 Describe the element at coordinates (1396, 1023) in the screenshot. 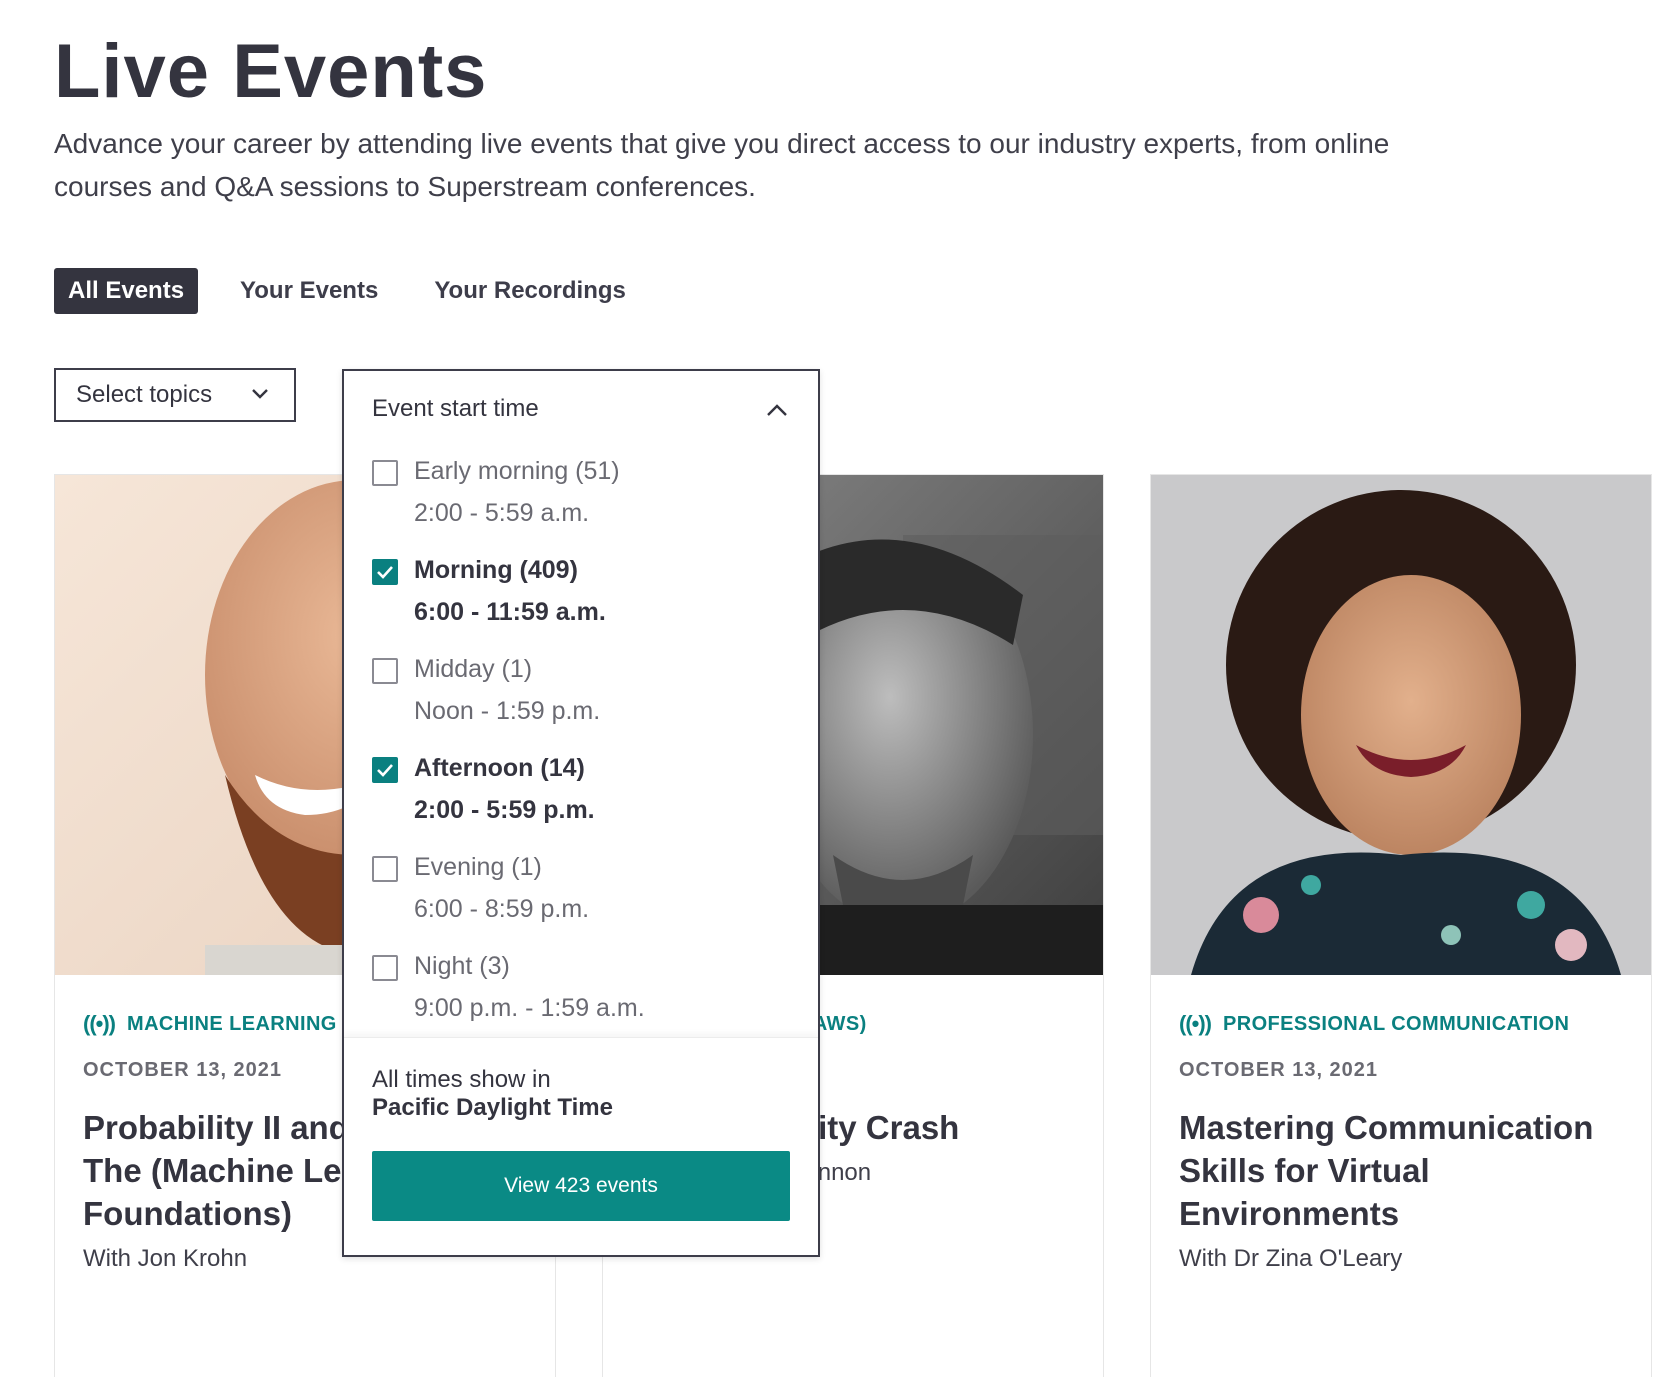

I see `category-label: PROFESSIONAL COMMUNICATION` at that location.